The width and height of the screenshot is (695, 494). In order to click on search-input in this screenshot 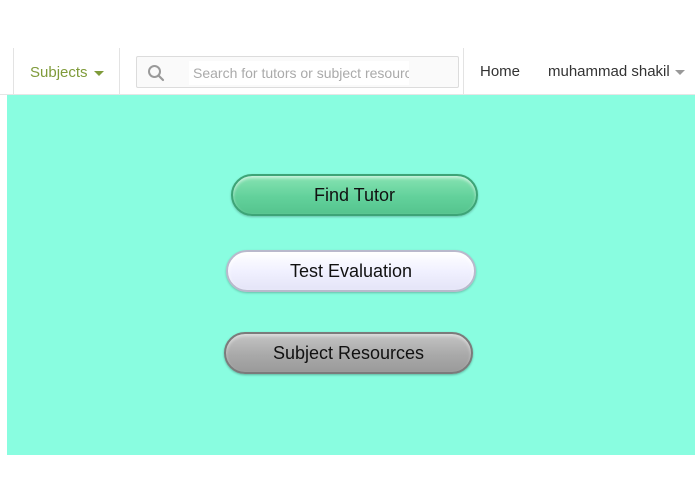, I will do `click(299, 73)`.